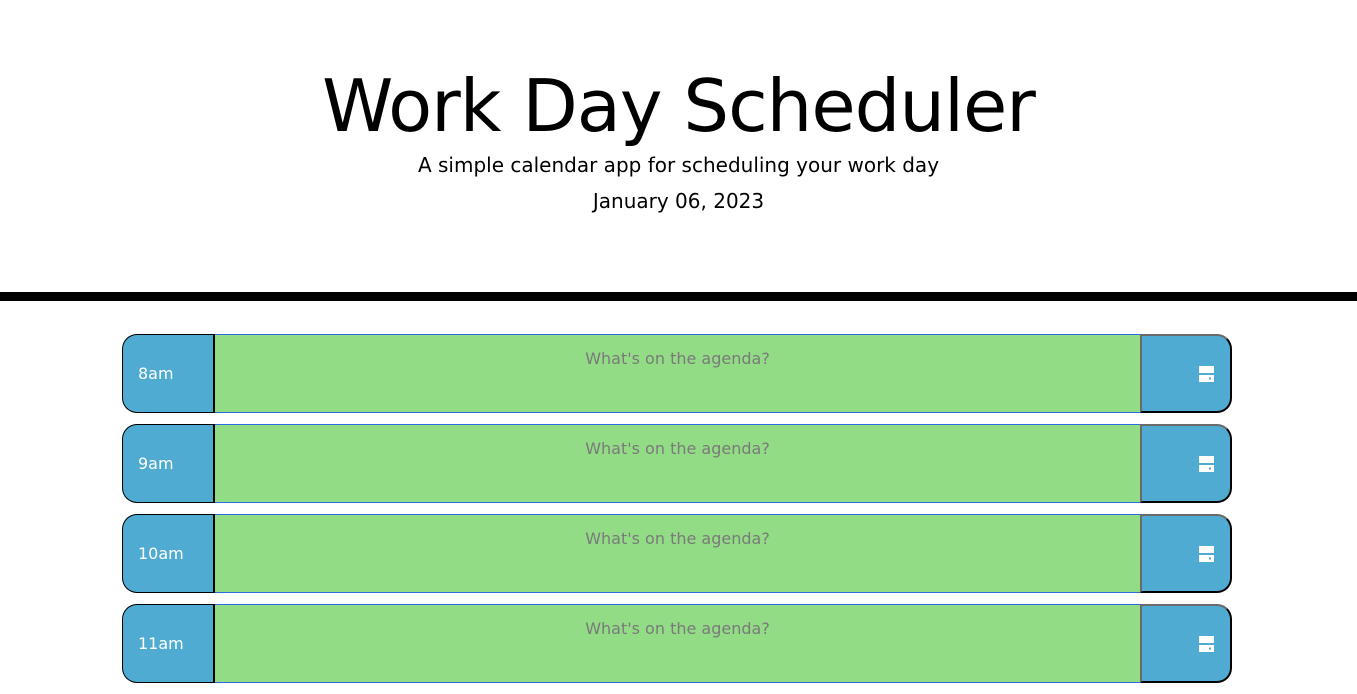 The image size is (1357, 694). Describe the element at coordinates (678, 201) in the screenshot. I see `current-date: January 06, 2023` at that location.